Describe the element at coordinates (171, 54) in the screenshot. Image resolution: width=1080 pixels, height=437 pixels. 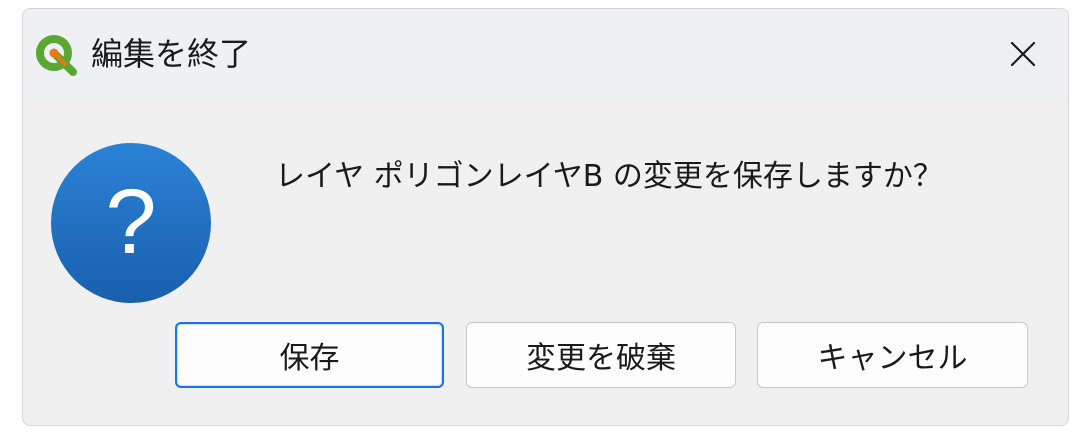
I see `window-title: 編集を終了` at that location.